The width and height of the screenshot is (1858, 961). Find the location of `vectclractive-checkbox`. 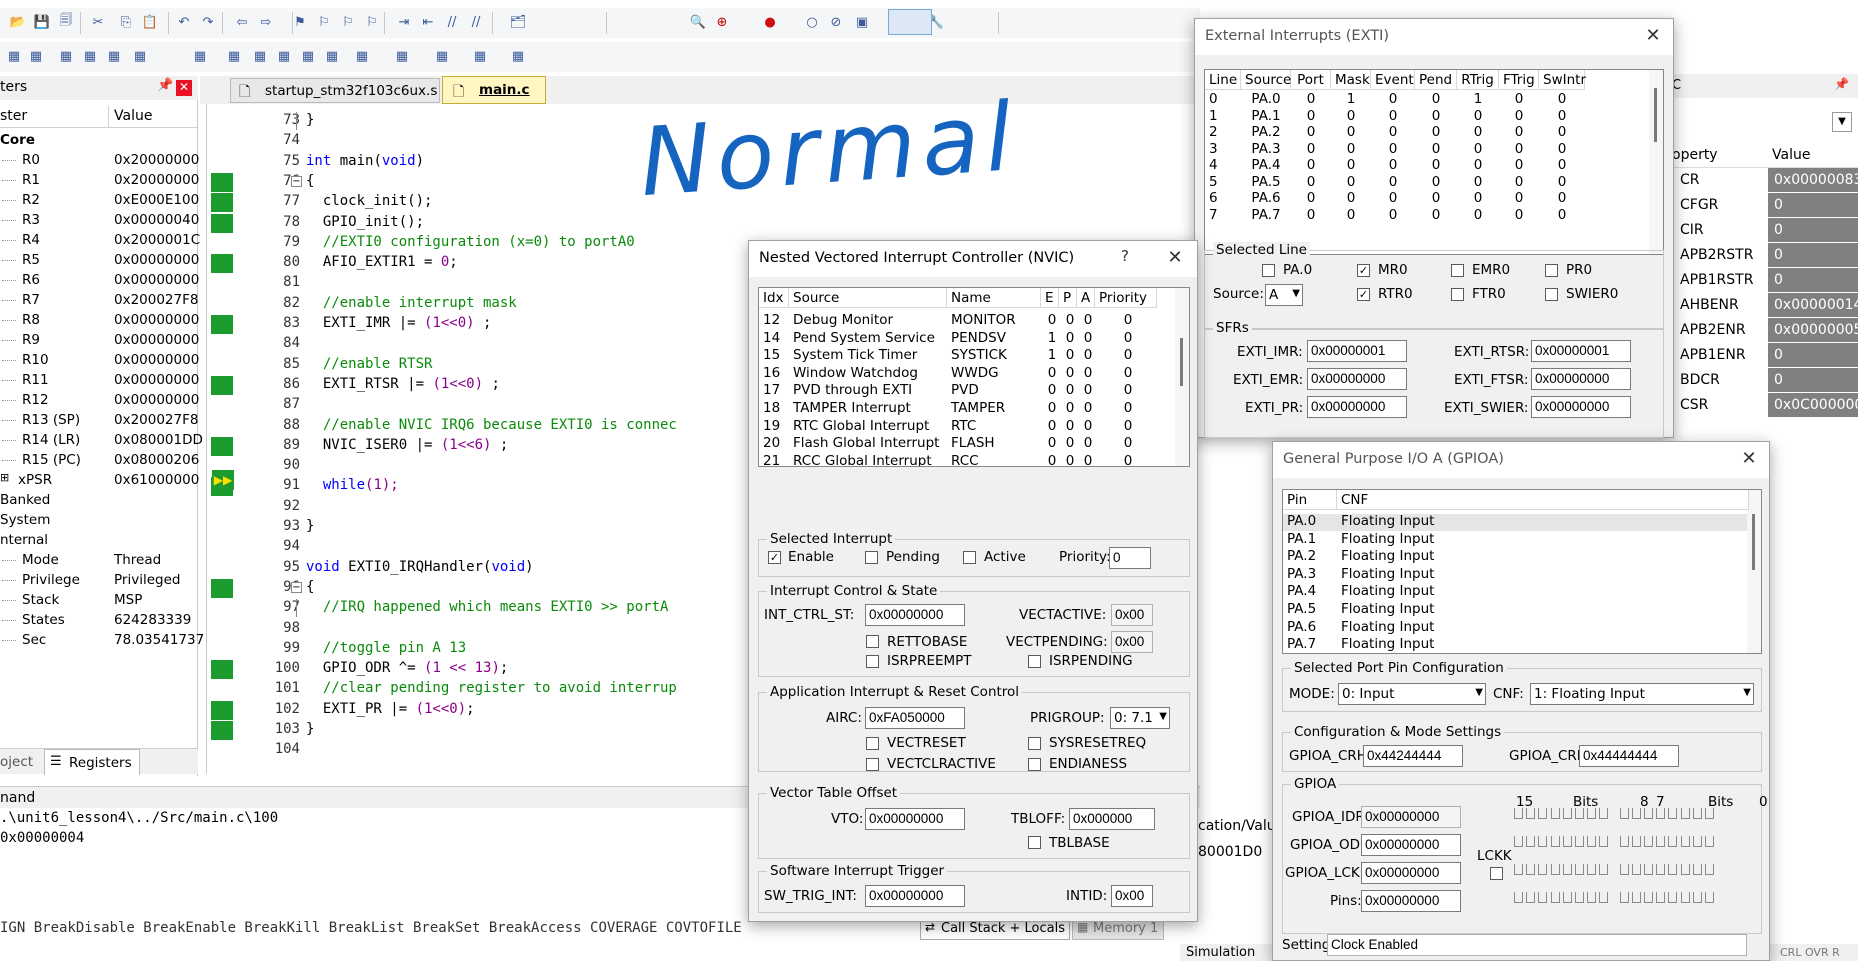

vectclractive-checkbox is located at coordinates (872, 764).